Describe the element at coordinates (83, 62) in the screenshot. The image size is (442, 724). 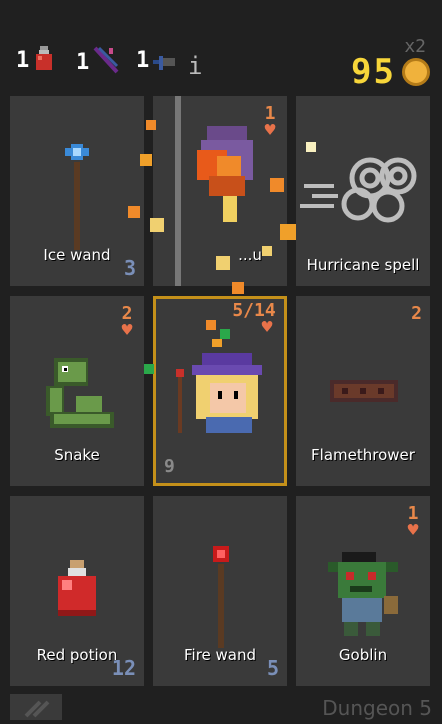
I see `scroll-count: 1` at that location.